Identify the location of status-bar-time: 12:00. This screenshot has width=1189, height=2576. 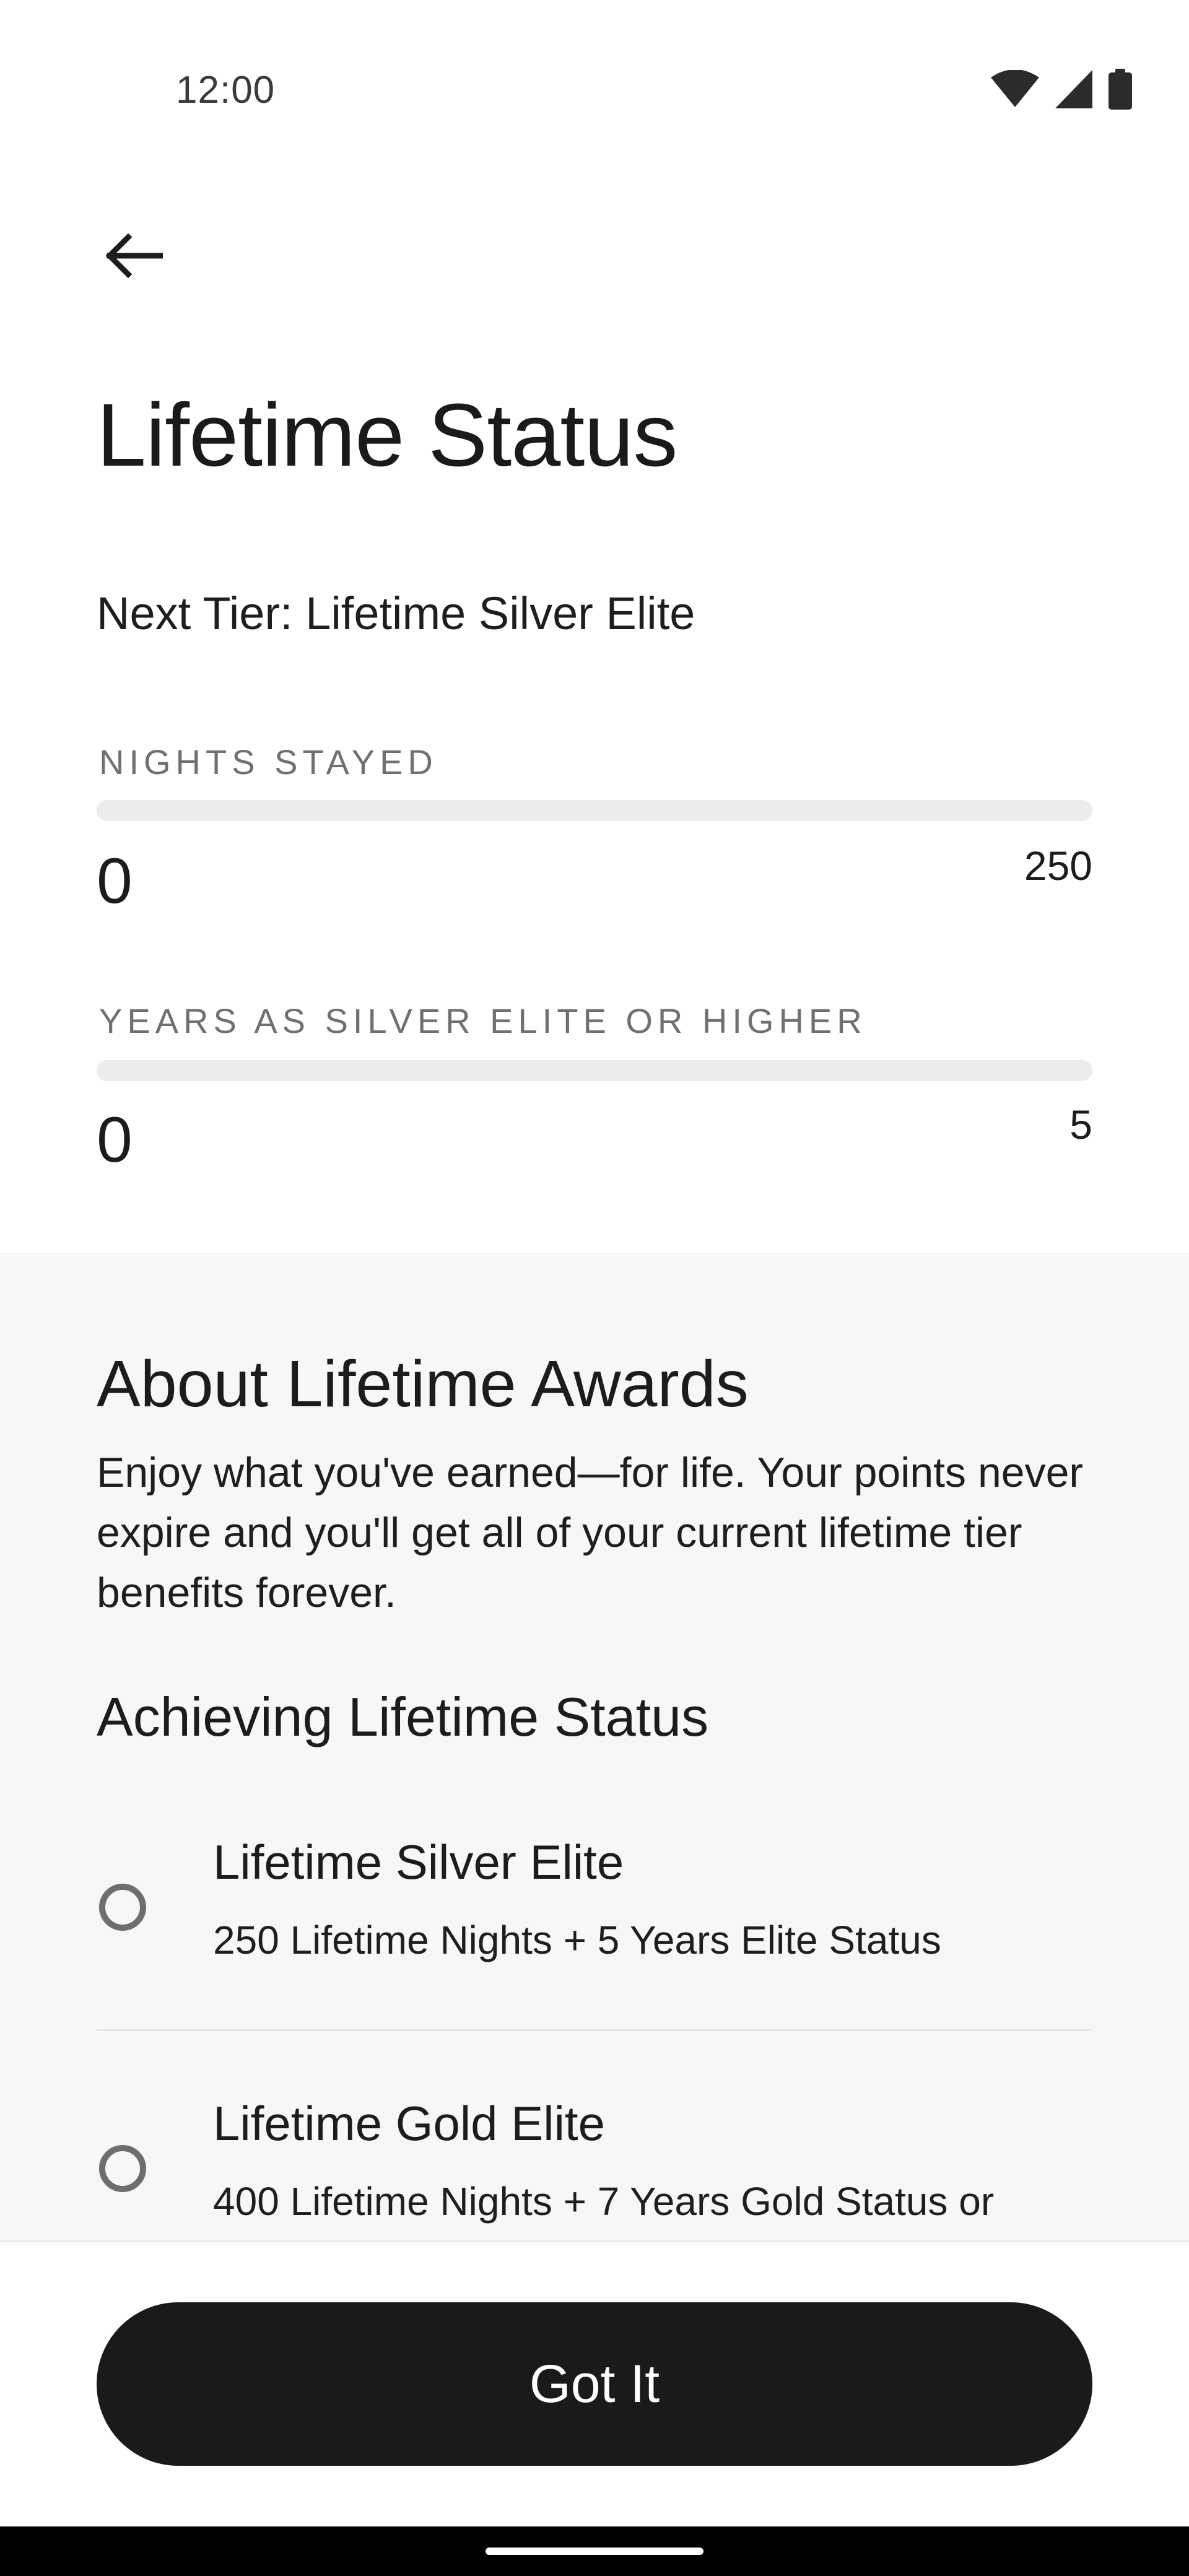
(226, 90).